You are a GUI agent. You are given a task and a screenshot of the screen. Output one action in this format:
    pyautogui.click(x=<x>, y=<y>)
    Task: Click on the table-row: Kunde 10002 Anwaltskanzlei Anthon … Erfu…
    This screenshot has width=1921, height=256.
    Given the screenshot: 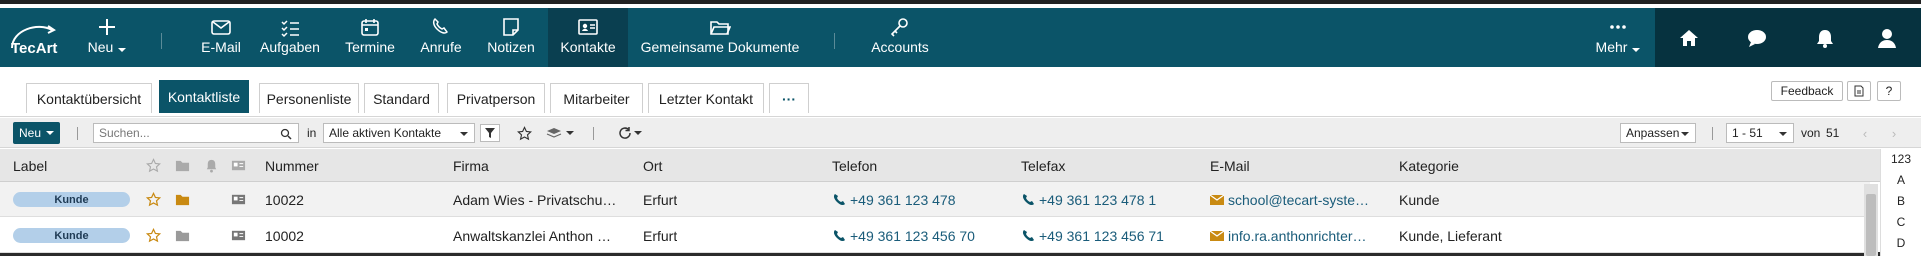 What is the action you would take?
    pyautogui.click(x=935, y=235)
    